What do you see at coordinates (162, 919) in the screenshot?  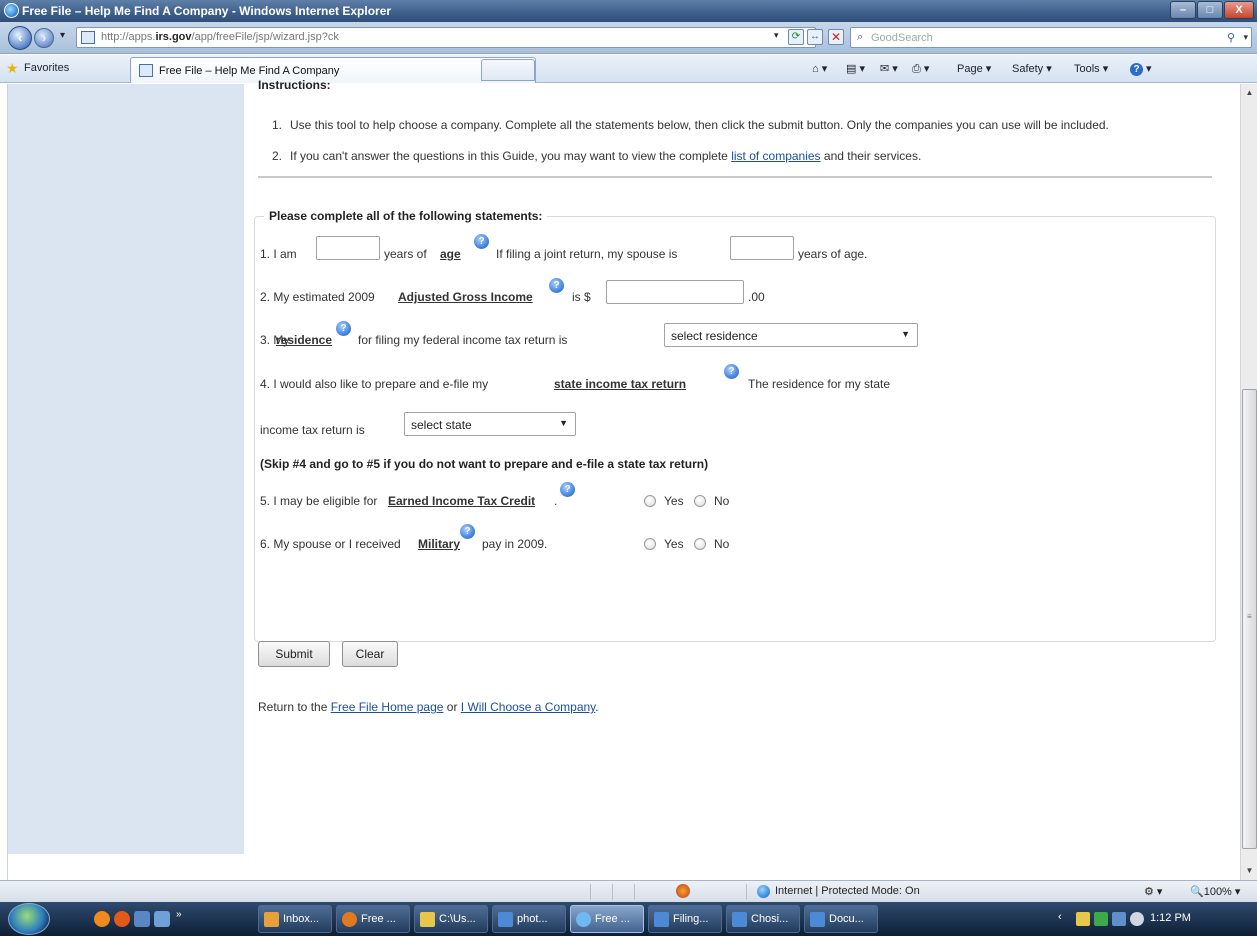 I see `show-desktop-icon` at bounding box center [162, 919].